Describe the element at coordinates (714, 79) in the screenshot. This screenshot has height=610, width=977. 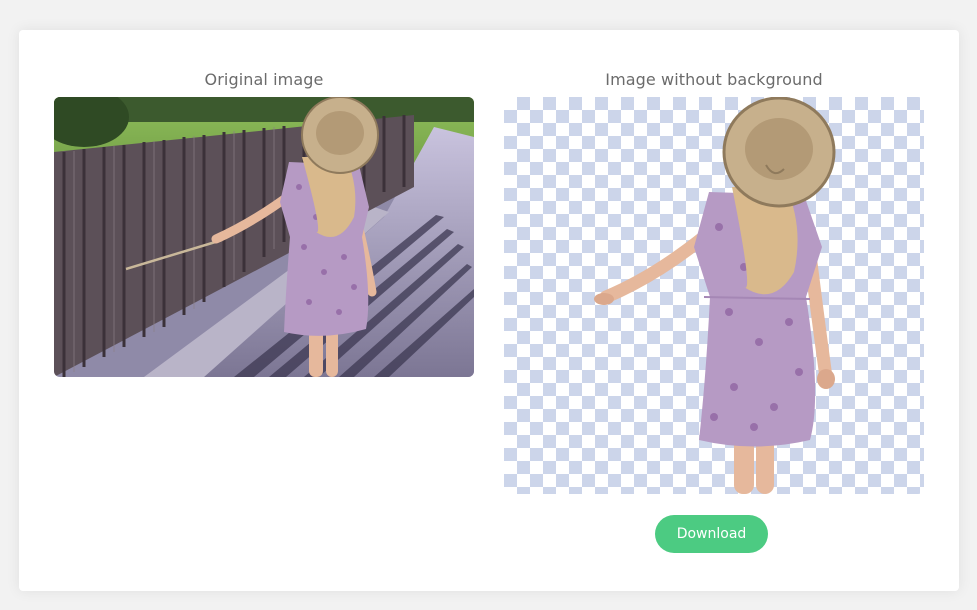
I see `result-image-title: Image without background` at that location.